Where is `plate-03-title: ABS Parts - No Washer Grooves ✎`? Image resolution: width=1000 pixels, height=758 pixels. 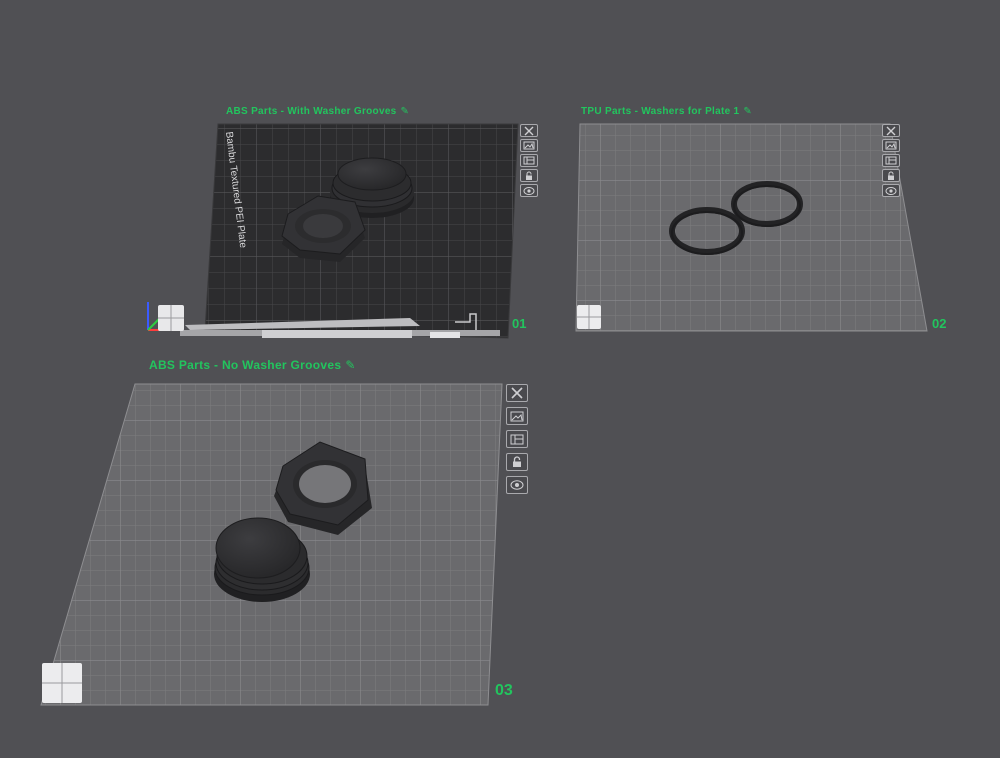 plate-03-title: ABS Parts - No Washer Grooves ✎ is located at coordinates (252, 365).